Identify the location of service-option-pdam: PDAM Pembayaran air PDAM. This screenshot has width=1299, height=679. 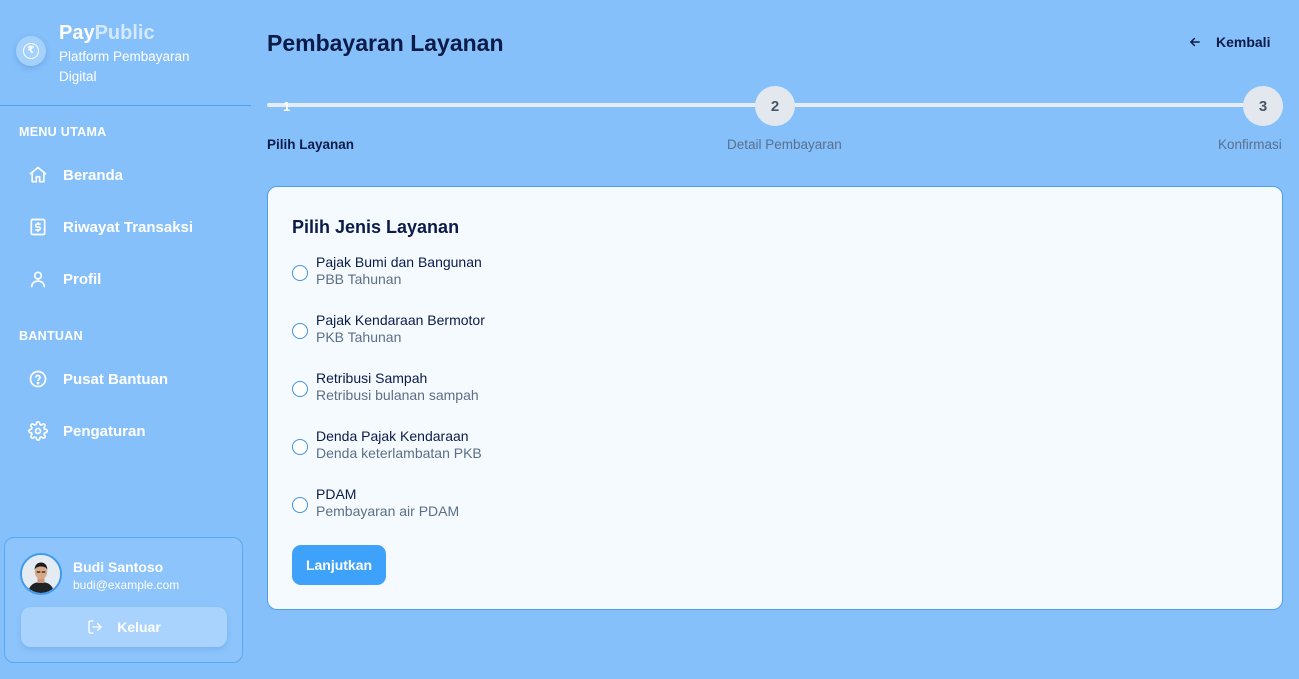
(492, 506).